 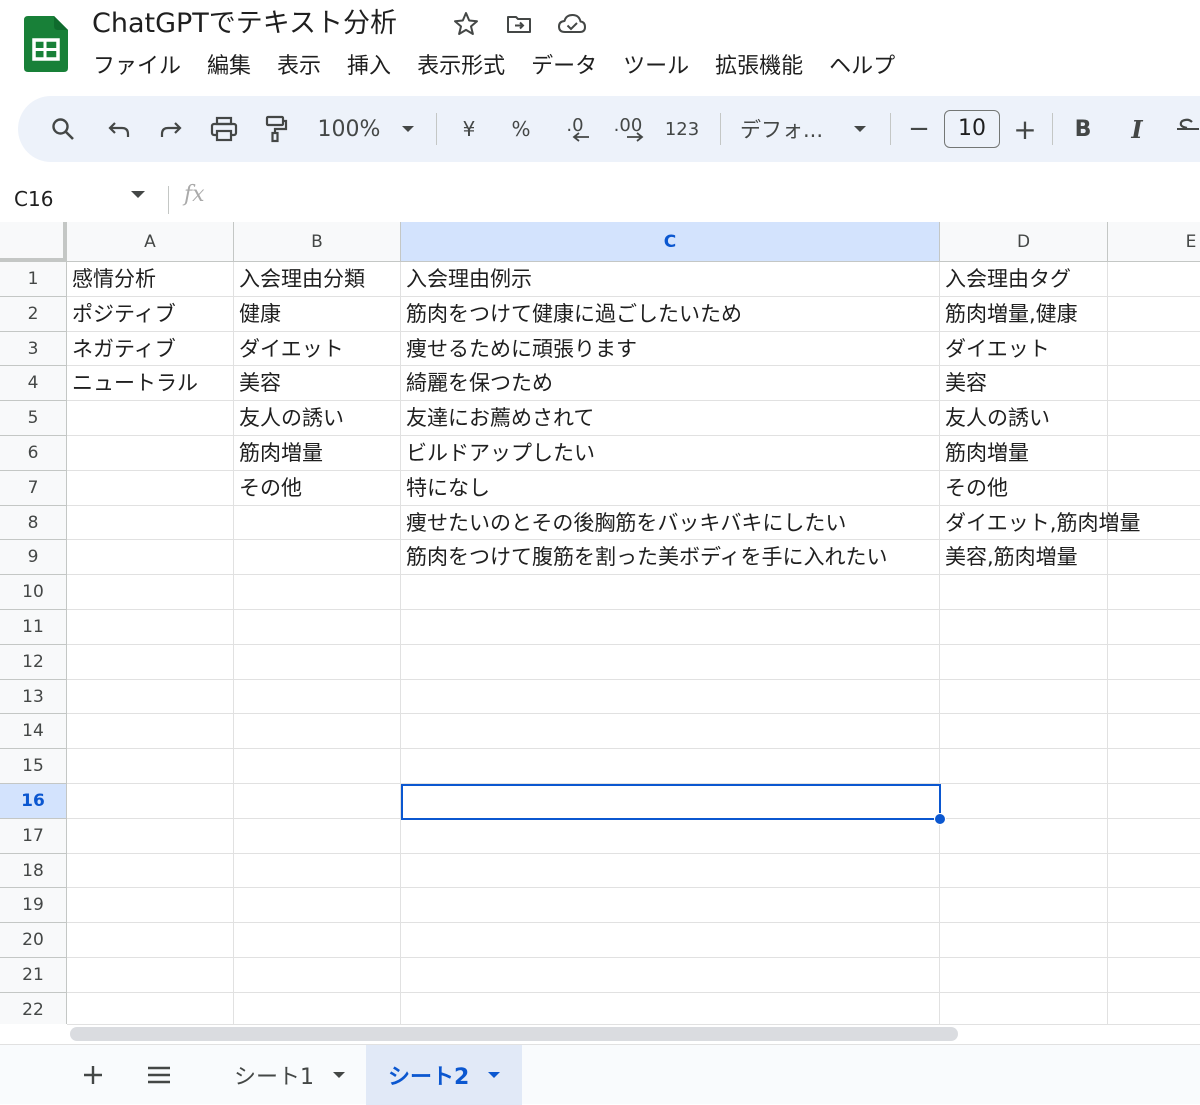 What do you see at coordinates (317, 592) in the screenshot?
I see `cell-b10` at bounding box center [317, 592].